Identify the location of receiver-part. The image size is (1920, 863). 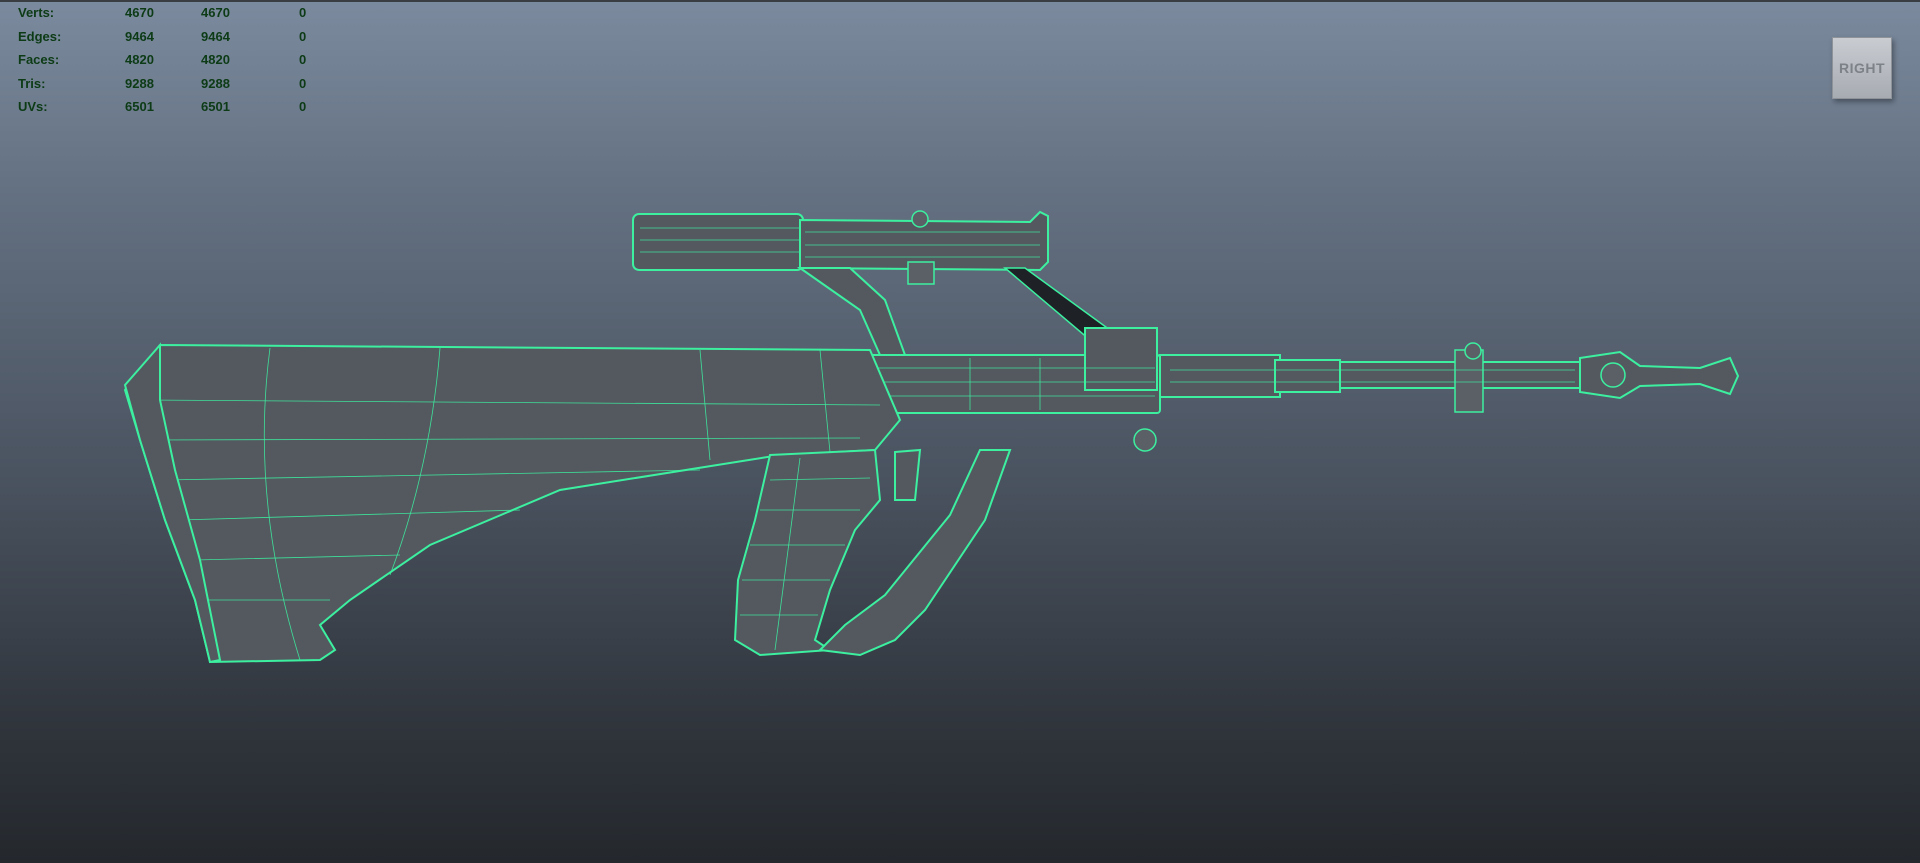
(1302, 370).